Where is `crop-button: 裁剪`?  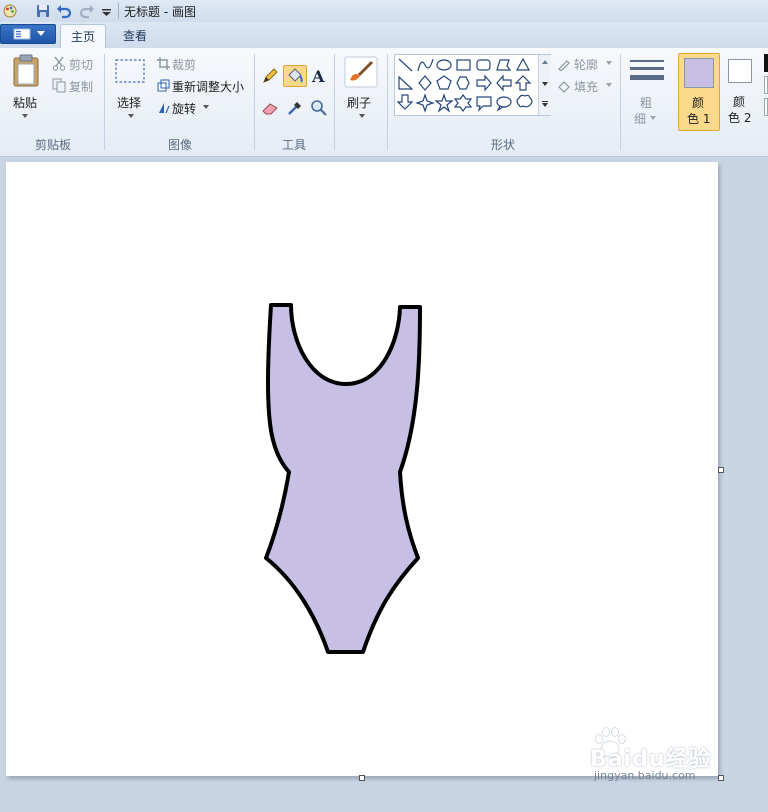 crop-button: 裁剪 is located at coordinates (183, 64).